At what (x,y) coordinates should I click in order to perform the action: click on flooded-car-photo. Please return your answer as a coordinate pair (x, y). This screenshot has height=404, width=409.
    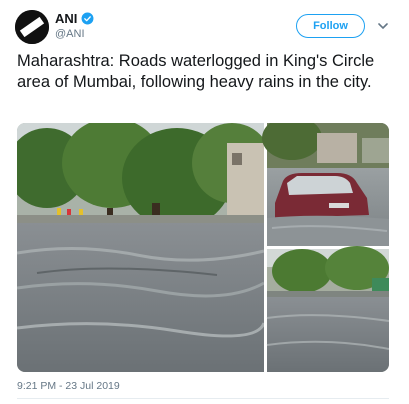
    Looking at the image, I should click on (325, 184).